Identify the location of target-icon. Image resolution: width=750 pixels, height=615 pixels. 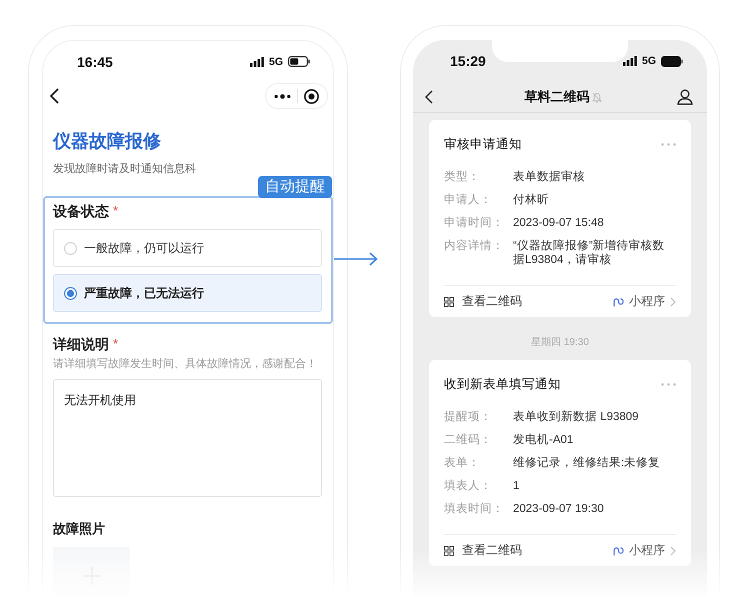
(311, 96).